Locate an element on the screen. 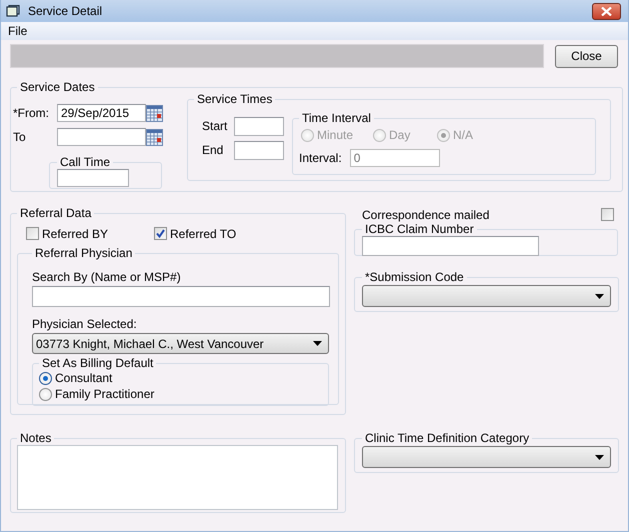  close-button is located at coordinates (606, 11).